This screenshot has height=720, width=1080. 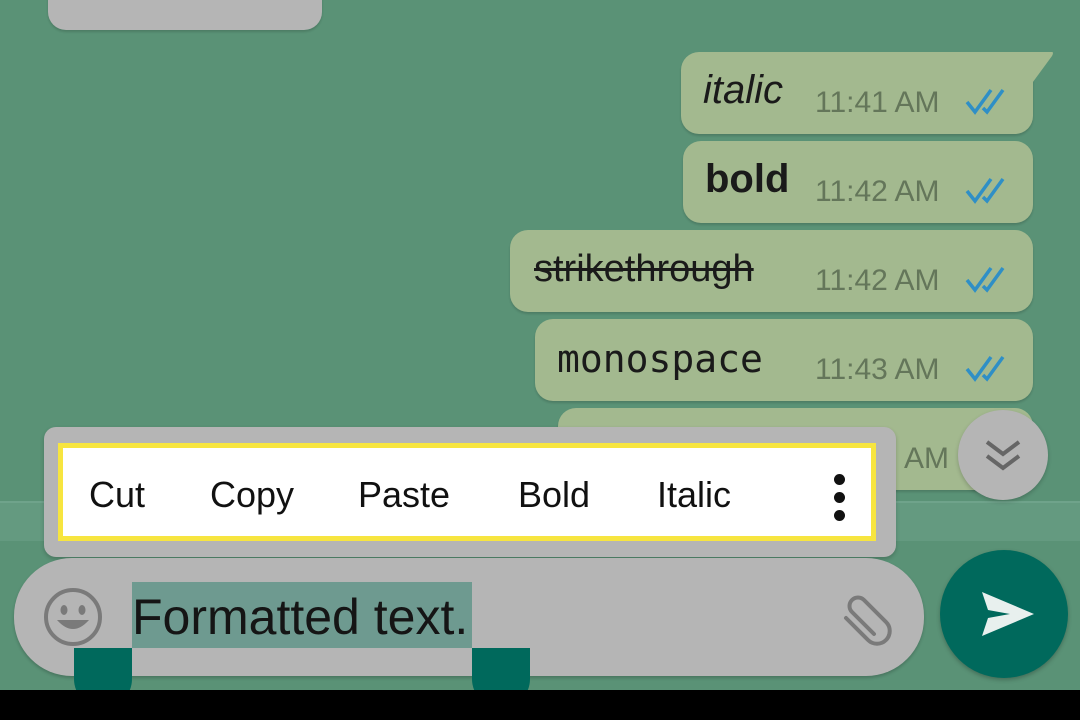 I want to click on message-bubble-outgoing: bold 11:42 AM, so click(x=858, y=182).